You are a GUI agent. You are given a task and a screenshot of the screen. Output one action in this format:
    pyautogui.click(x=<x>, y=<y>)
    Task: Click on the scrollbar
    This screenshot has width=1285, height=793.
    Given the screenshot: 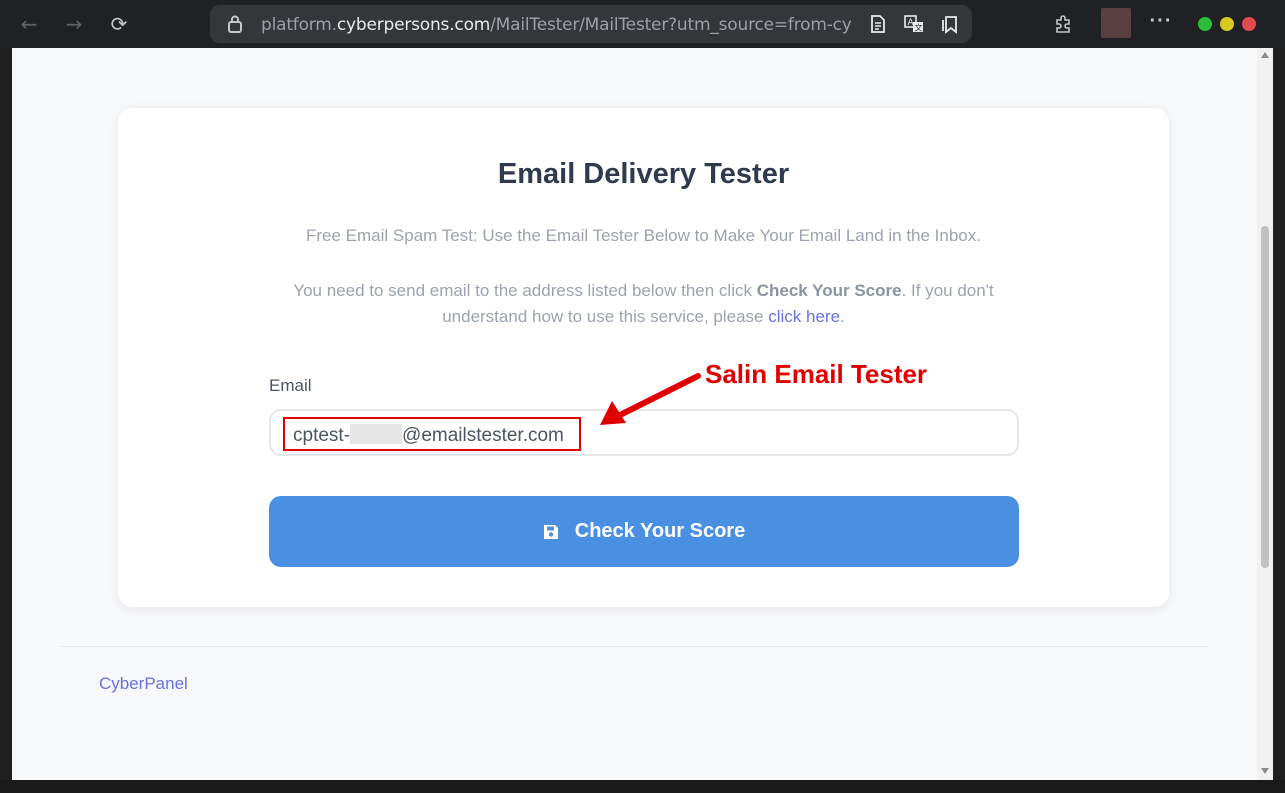 What is the action you would take?
    pyautogui.click(x=1265, y=414)
    